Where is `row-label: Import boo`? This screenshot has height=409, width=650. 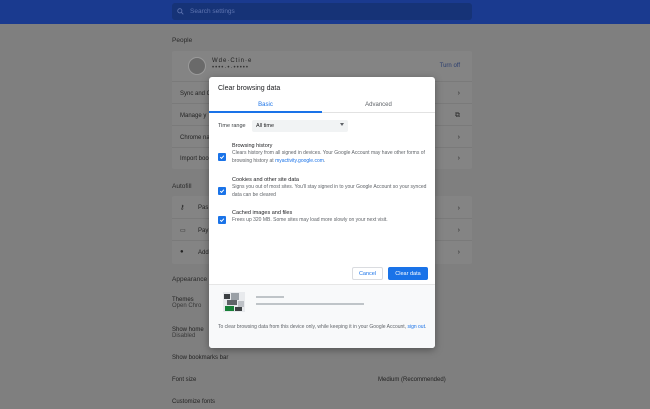 row-label: Import boo is located at coordinates (194, 158).